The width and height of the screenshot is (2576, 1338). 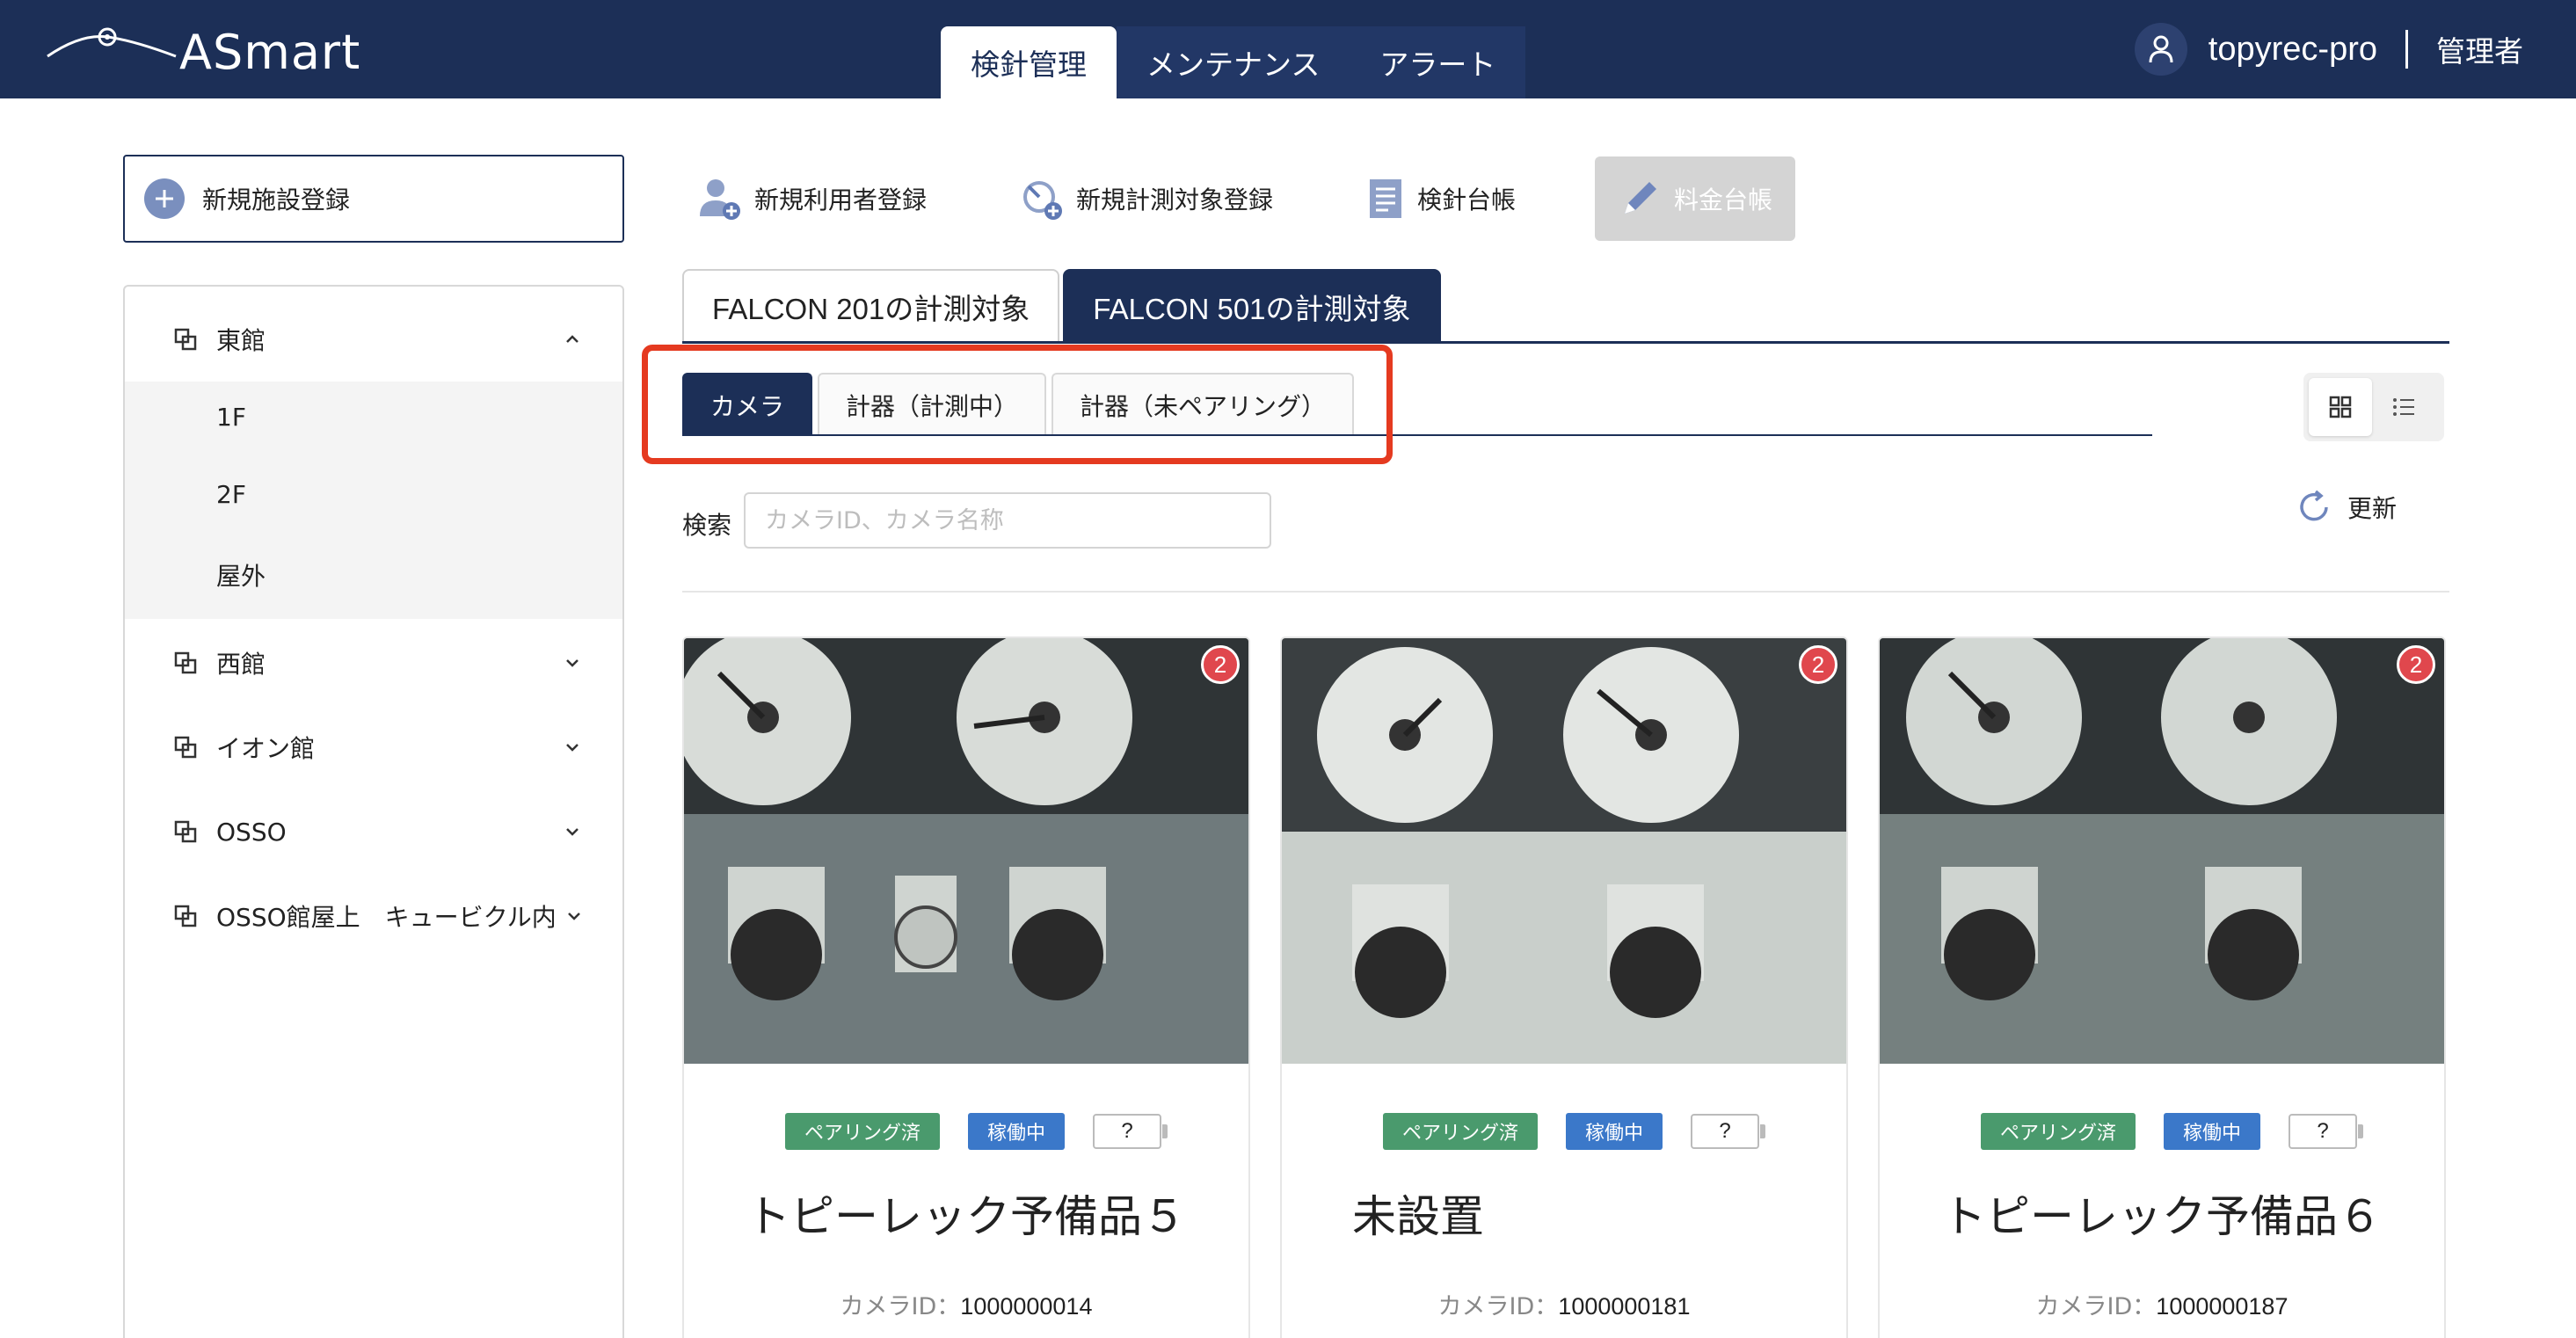 What do you see at coordinates (1418, 1217) in the screenshot?
I see `camera-name: 未設置` at bounding box center [1418, 1217].